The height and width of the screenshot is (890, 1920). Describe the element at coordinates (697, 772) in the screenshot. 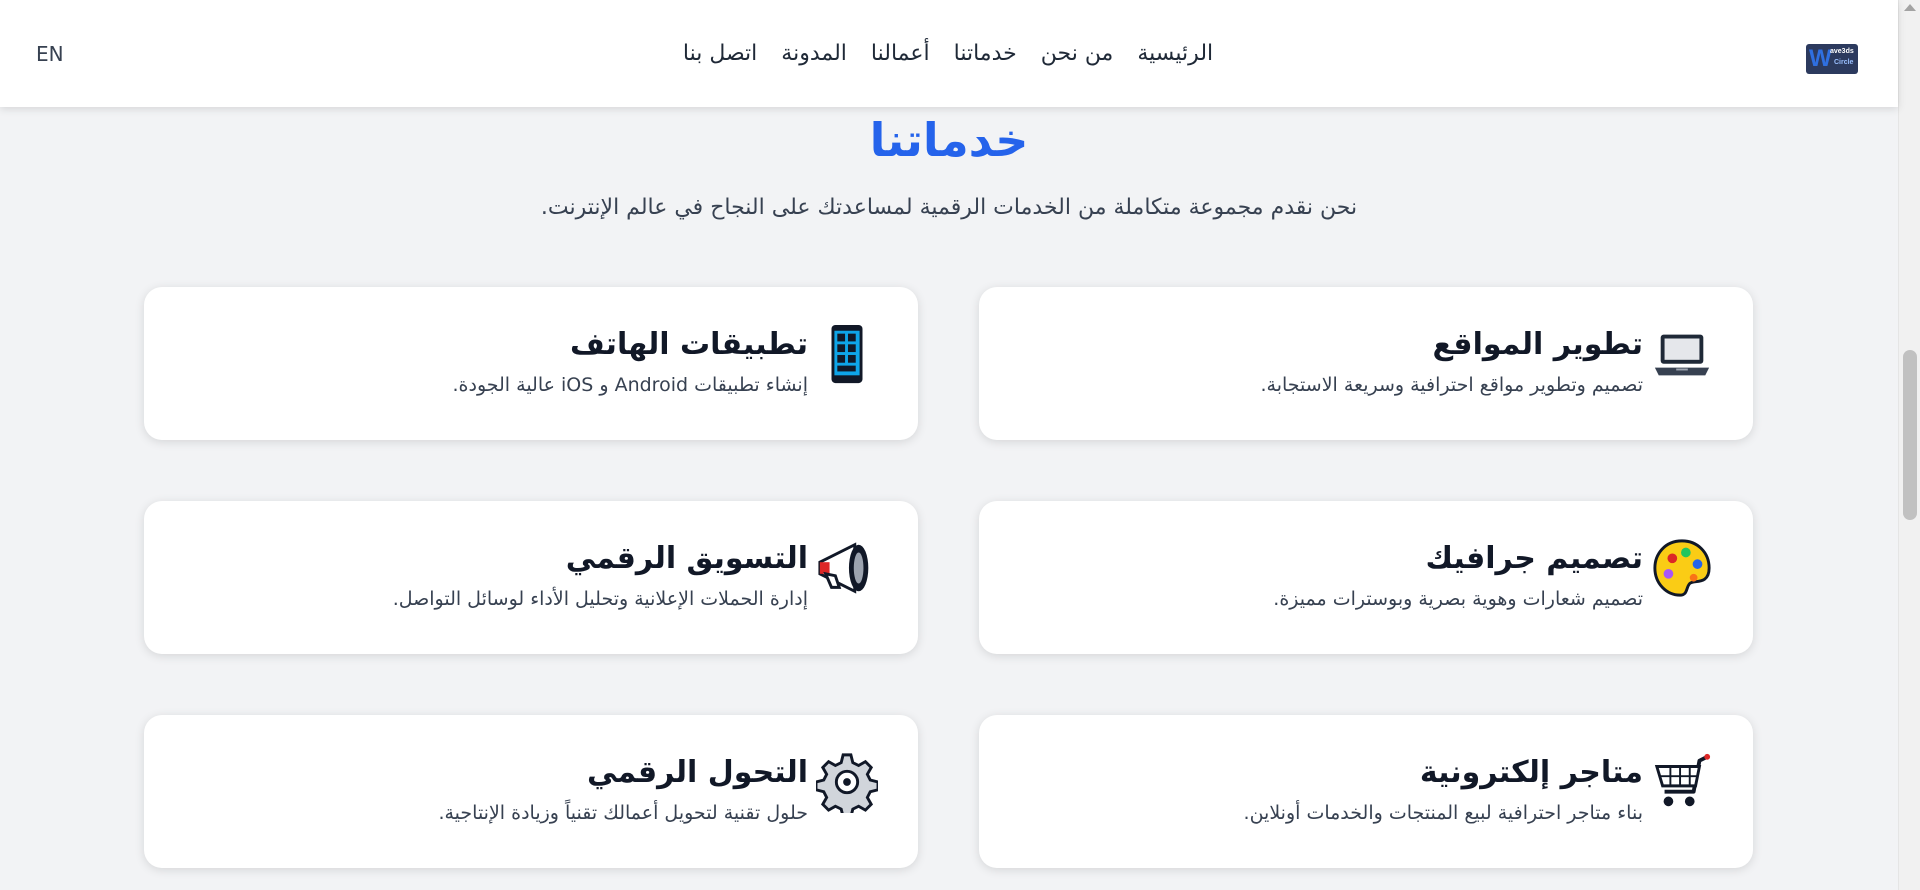

I see `service-title: التحول الرقمي` at that location.